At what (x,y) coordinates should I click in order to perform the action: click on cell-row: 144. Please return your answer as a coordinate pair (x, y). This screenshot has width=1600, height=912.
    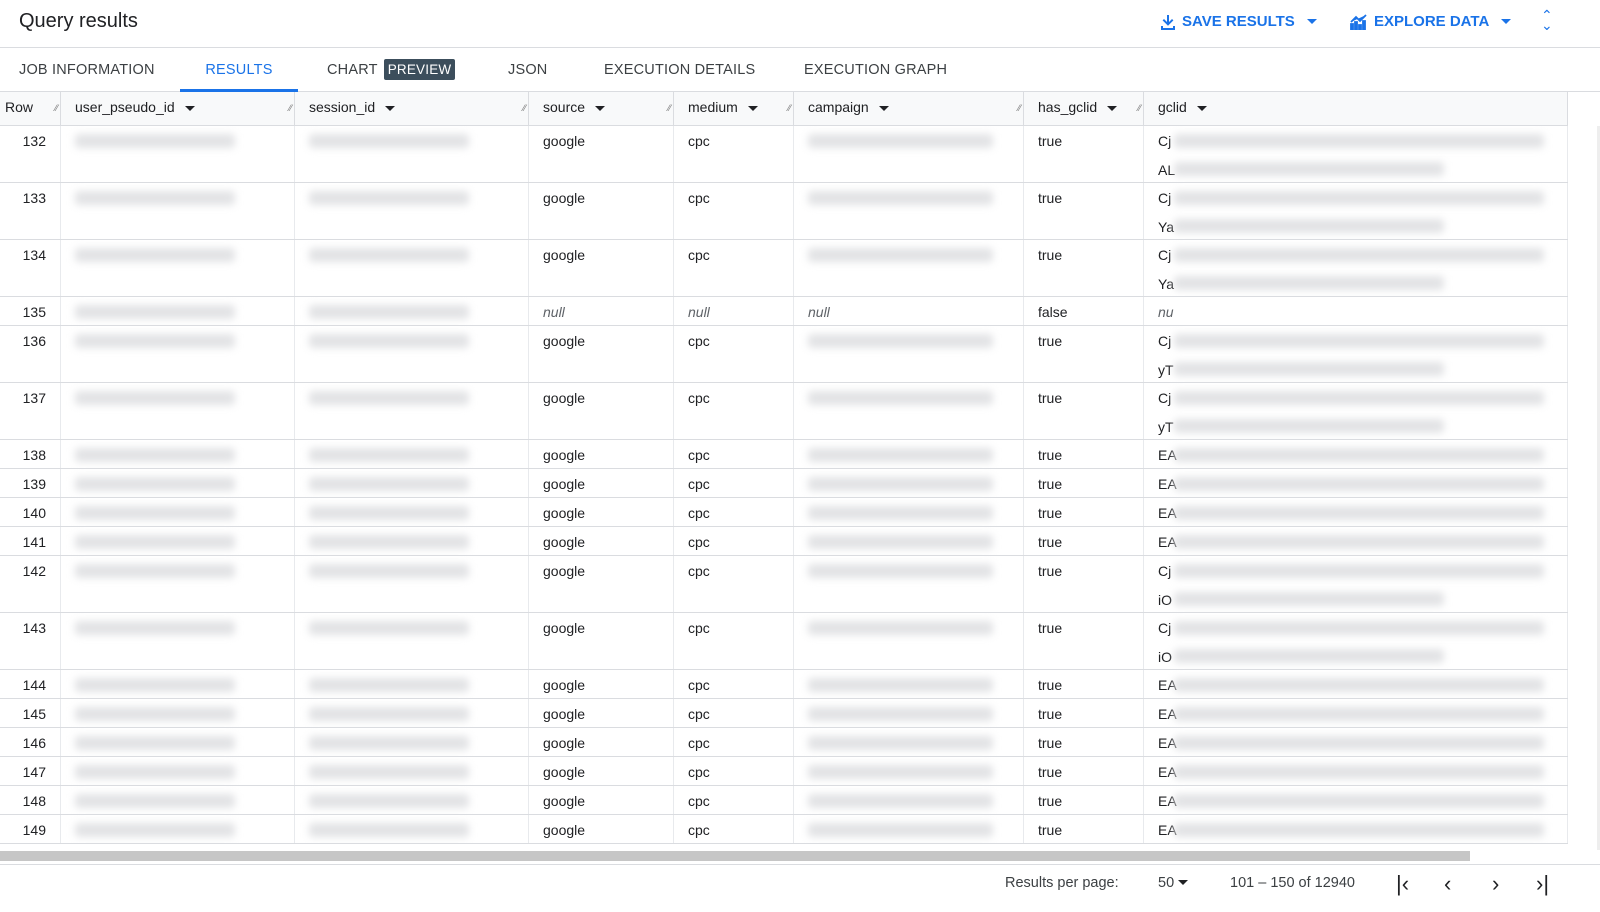
    Looking at the image, I should click on (30, 684).